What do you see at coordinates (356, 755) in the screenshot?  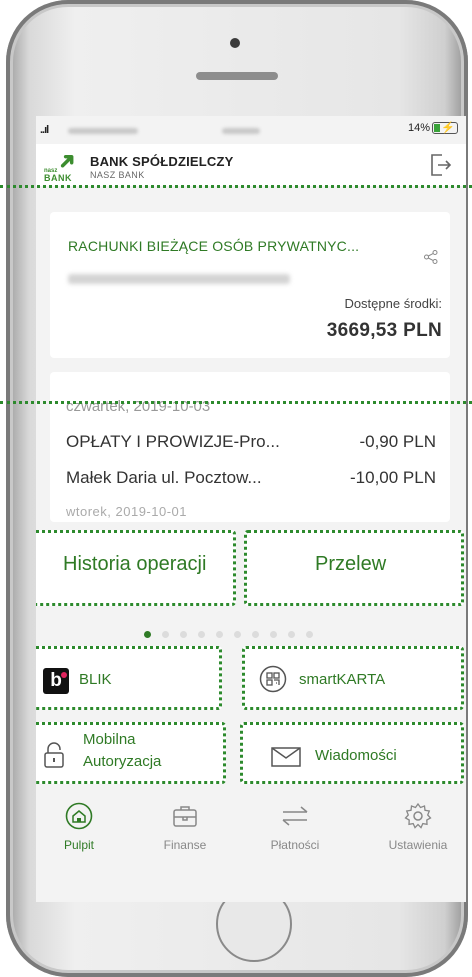 I see `messages-label: Wiadomości` at bounding box center [356, 755].